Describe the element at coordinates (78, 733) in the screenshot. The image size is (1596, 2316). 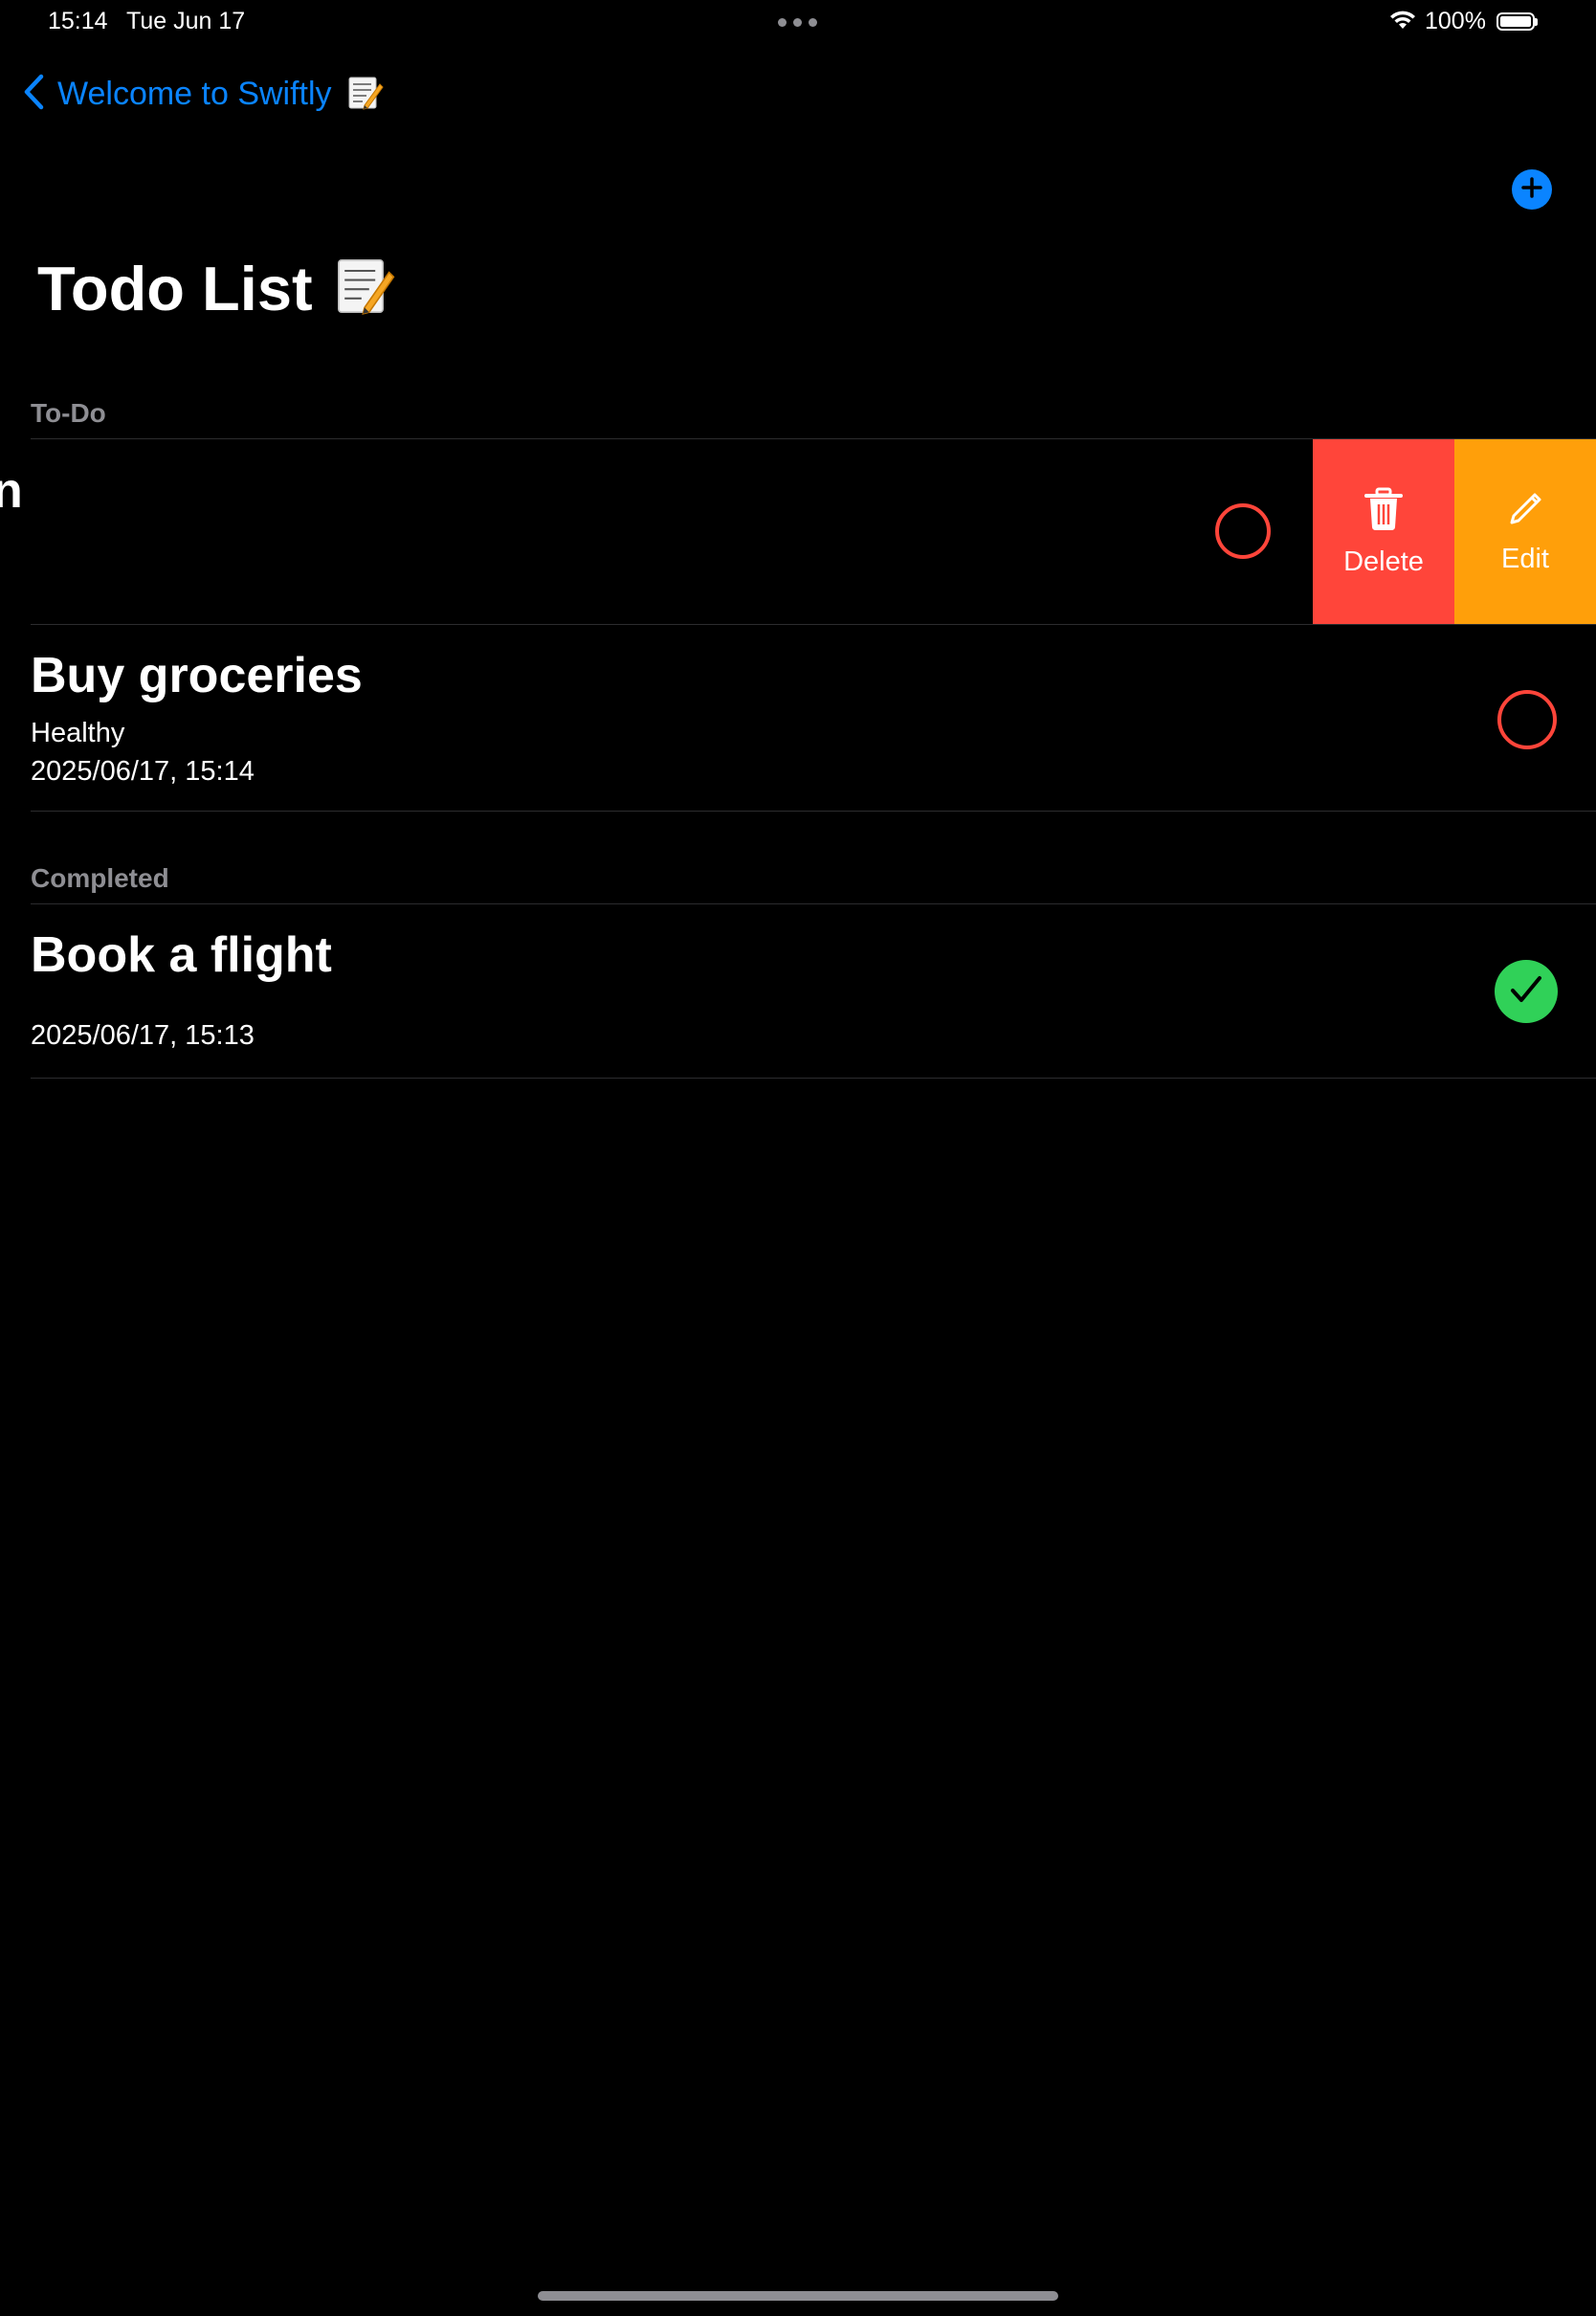
I see `todo-note: Healthy` at that location.